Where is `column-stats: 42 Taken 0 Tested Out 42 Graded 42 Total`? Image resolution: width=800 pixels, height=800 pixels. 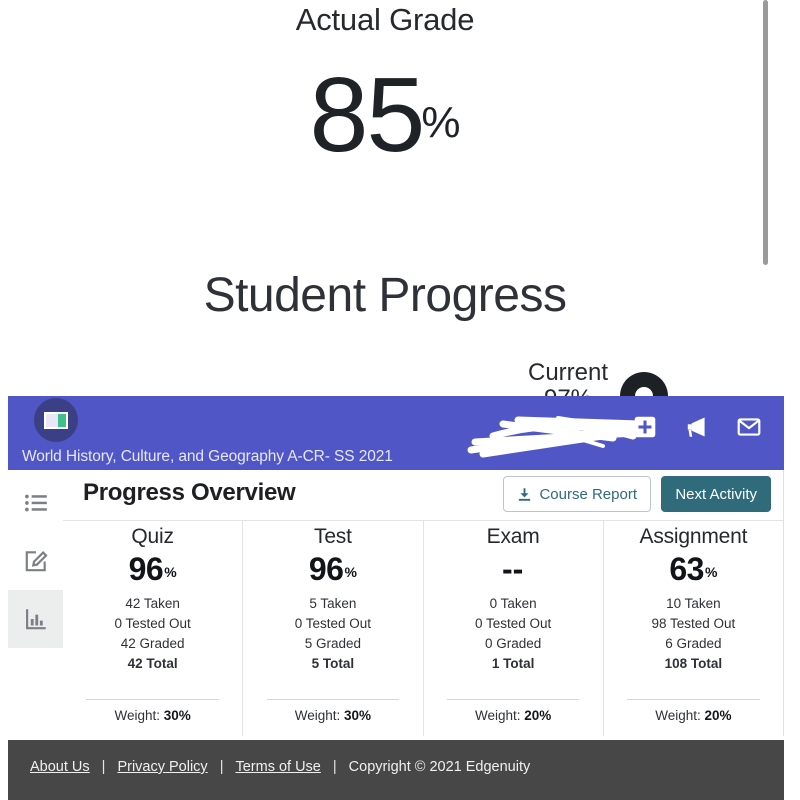 column-stats: 42 Taken 0 Tested Out 42 Graded 42 Total is located at coordinates (152, 634).